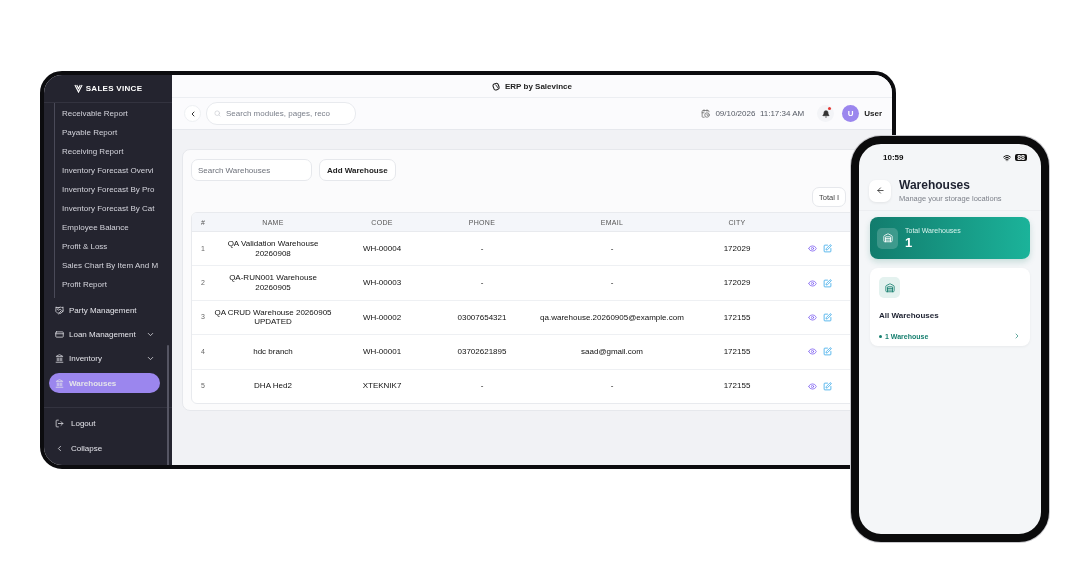 This screenshot has height=572, width=1080. I want to click on logout-icon, so click(59, 423).